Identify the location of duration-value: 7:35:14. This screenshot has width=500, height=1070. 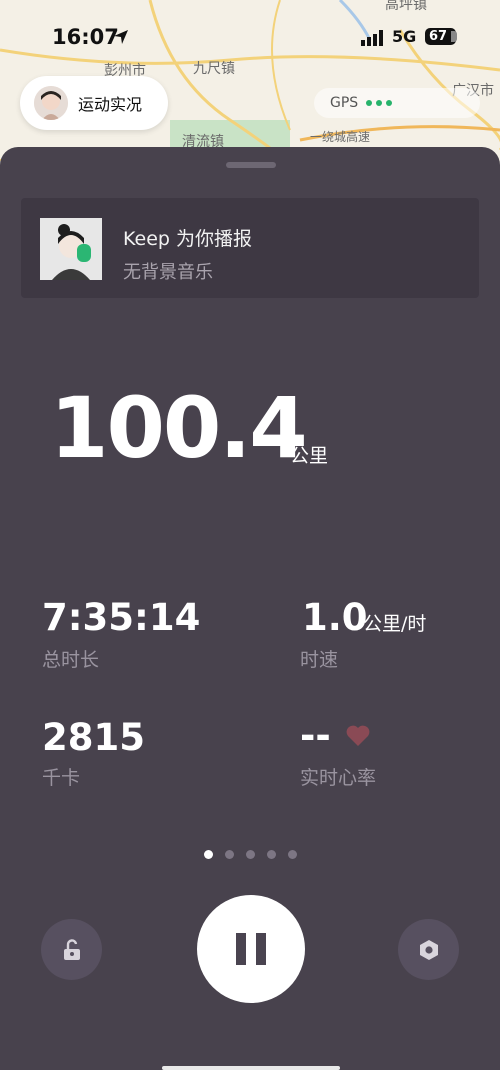
(121, 617).